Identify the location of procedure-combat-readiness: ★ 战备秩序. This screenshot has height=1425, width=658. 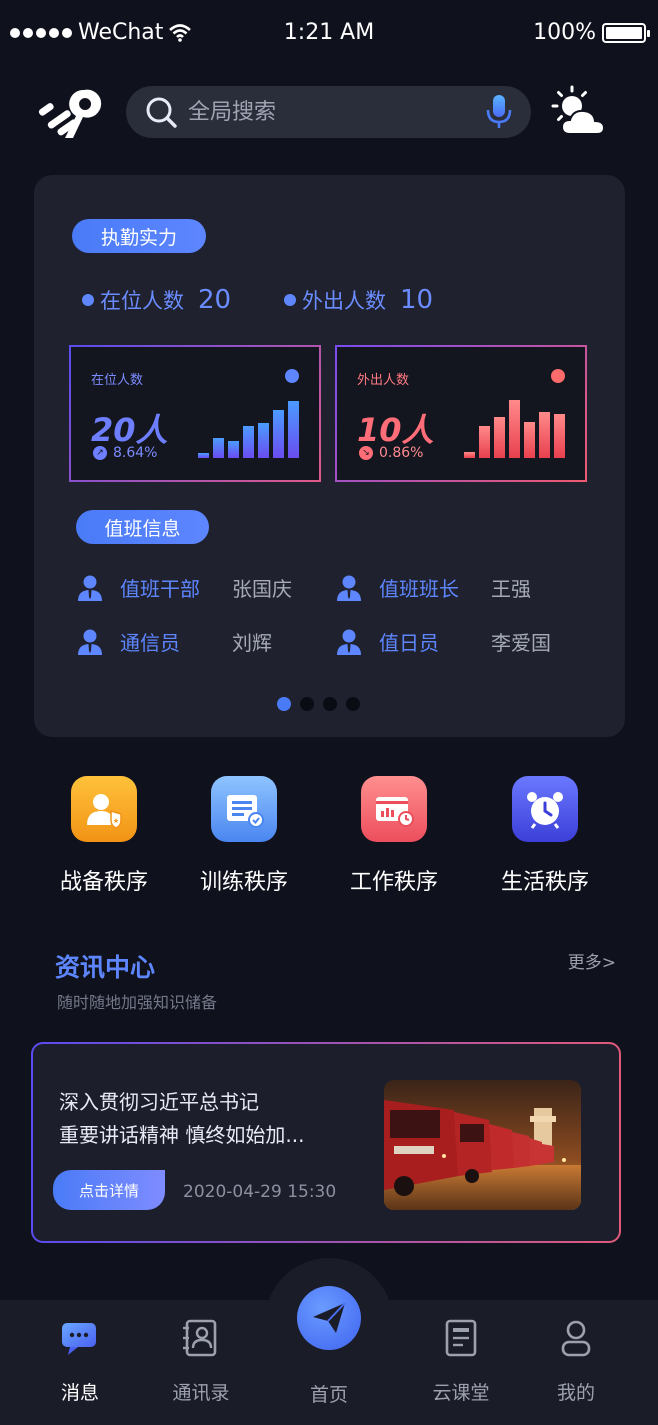
(104, 836).